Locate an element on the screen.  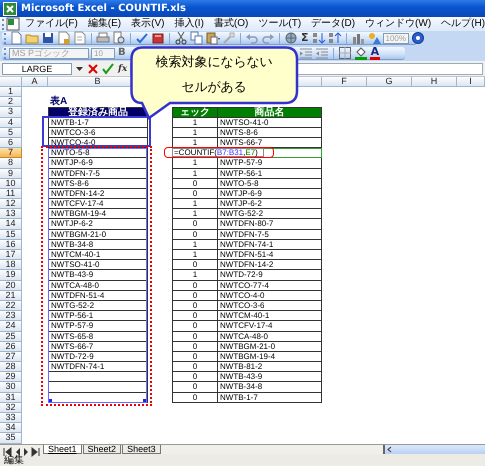
menu-item: ファイル(F) is located at coordinates (51, 24).